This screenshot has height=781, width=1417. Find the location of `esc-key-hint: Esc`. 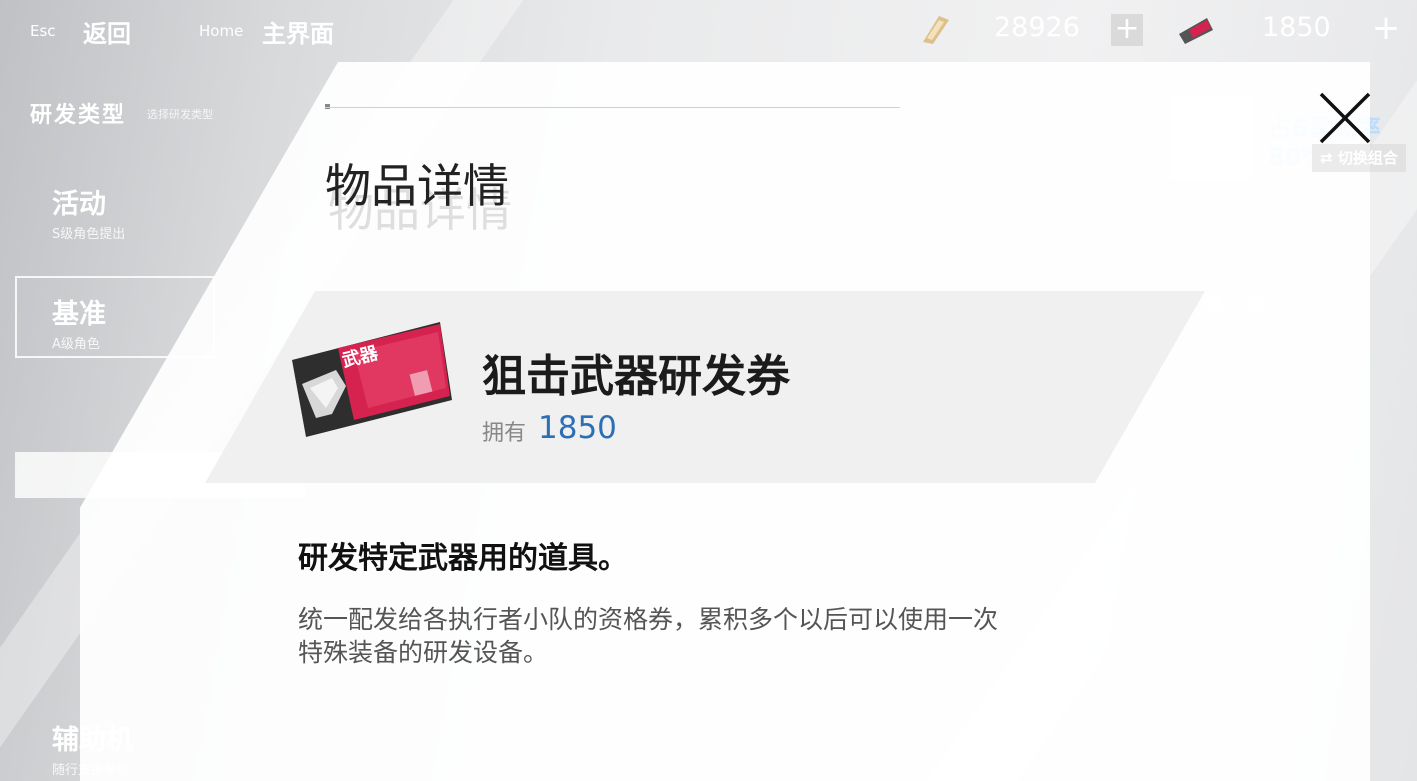

esc-key-hint: Esc is located at coordinates (43, 31).